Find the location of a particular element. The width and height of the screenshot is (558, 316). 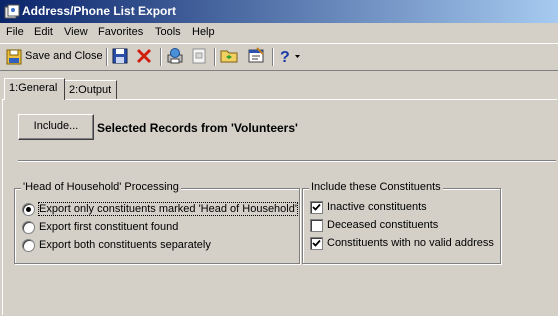

tab-output-label: 2:Output is located at coordinates (90, 90).